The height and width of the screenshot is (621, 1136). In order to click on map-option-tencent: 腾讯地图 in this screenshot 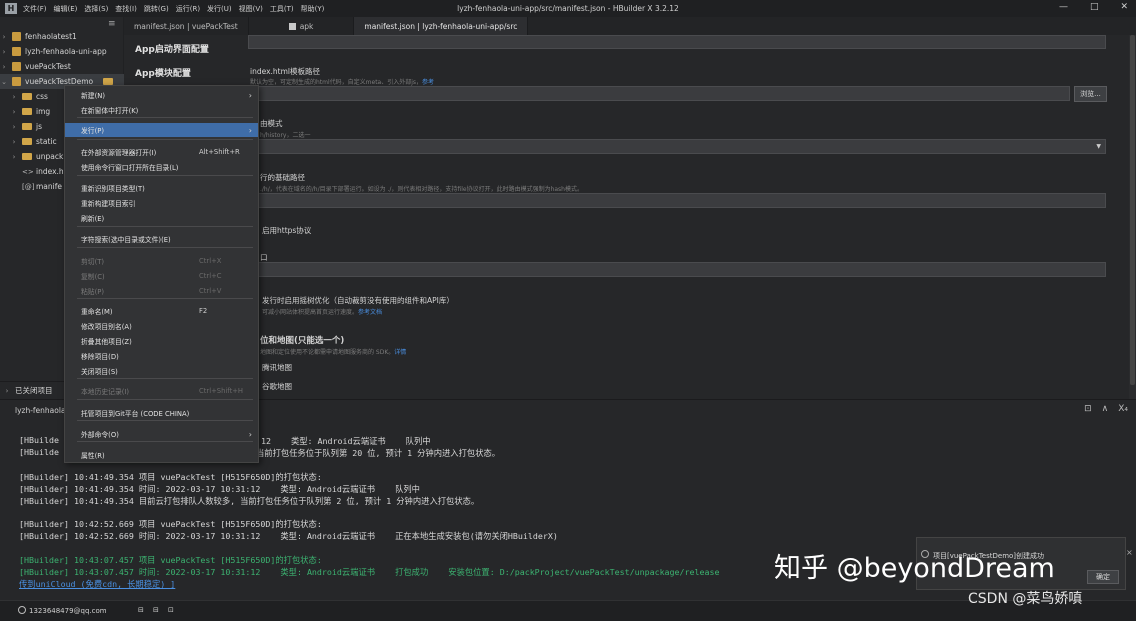, I will do `click(277, 367)`.